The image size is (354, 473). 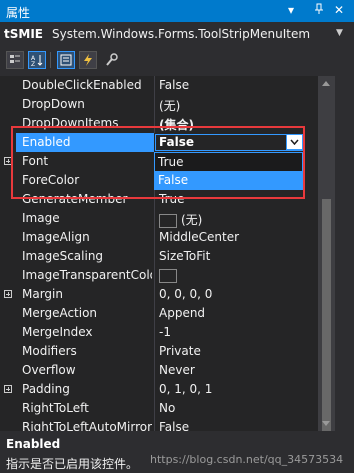 What do you see at coordinates (177, 452) in the screenshot?
I see `description-panel: Enabled 指示是否已启用该控件。` at bounding box center [177, 452].